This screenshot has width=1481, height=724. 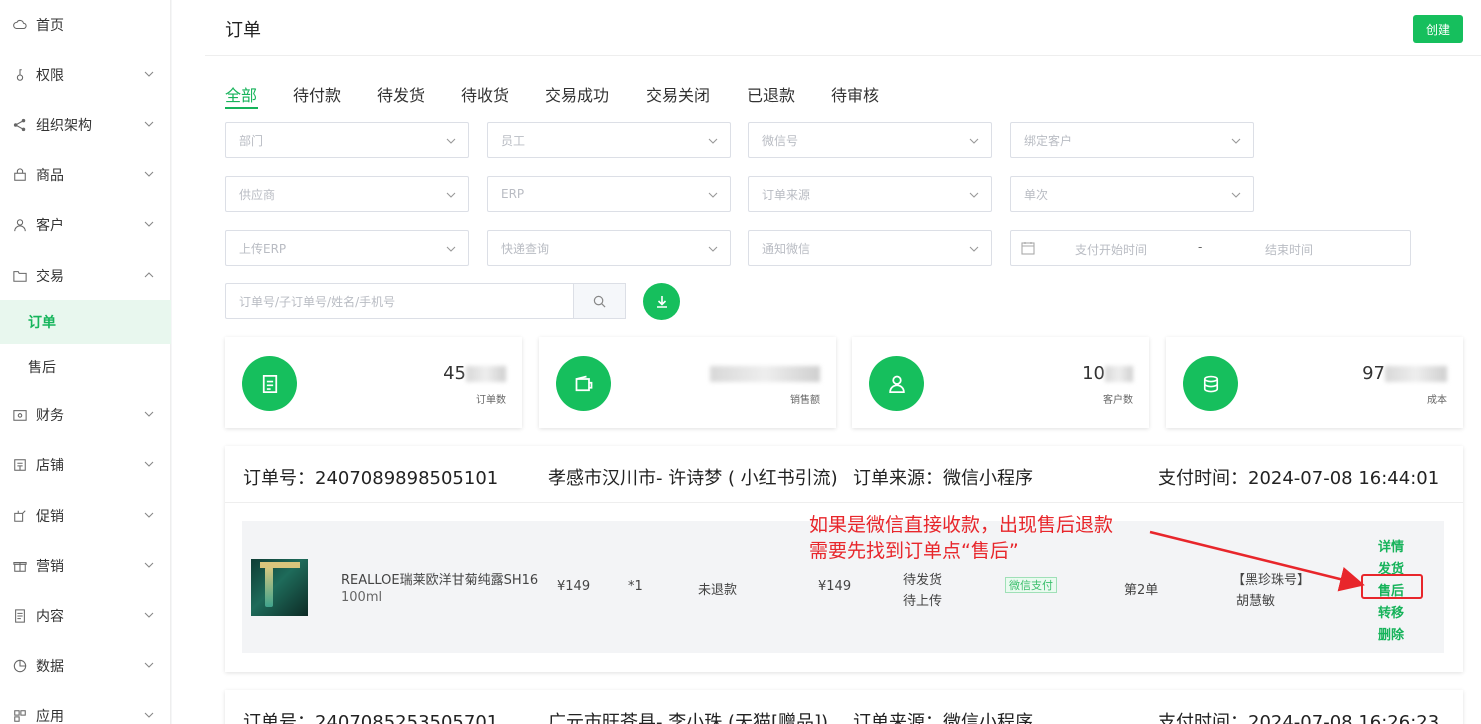 I want to click on order-count: 第2单, so click(x=1141, y=590).